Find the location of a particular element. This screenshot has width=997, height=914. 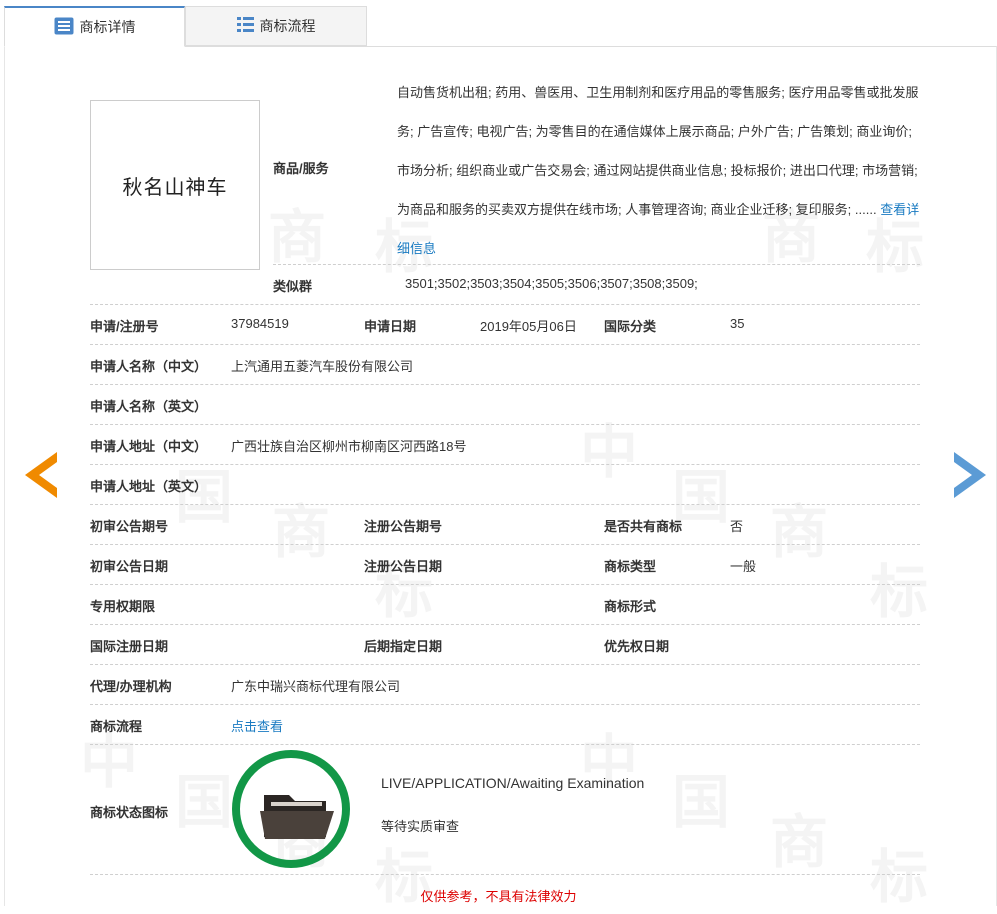

address-cn-value: 广西壮族自治区柳州市柳南区河西路18号 is located at coordinates (349, 446).